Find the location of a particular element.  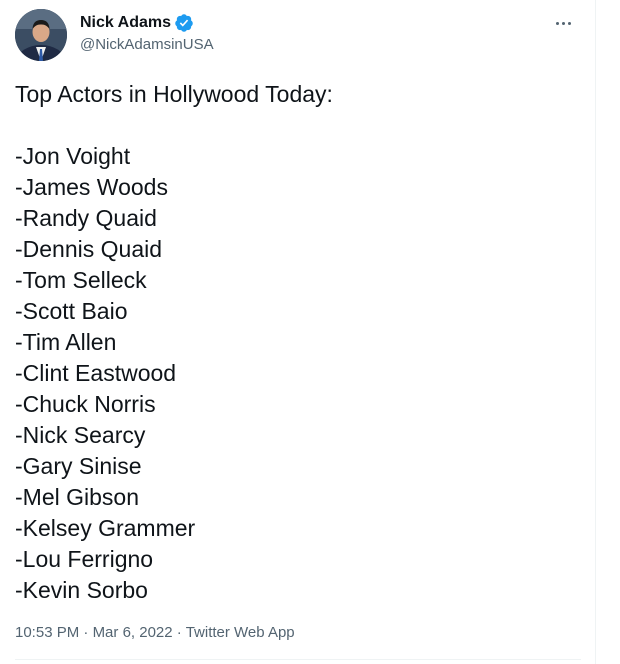

list-item: -Kelsey Grammer is located at coordinates (105, 528).